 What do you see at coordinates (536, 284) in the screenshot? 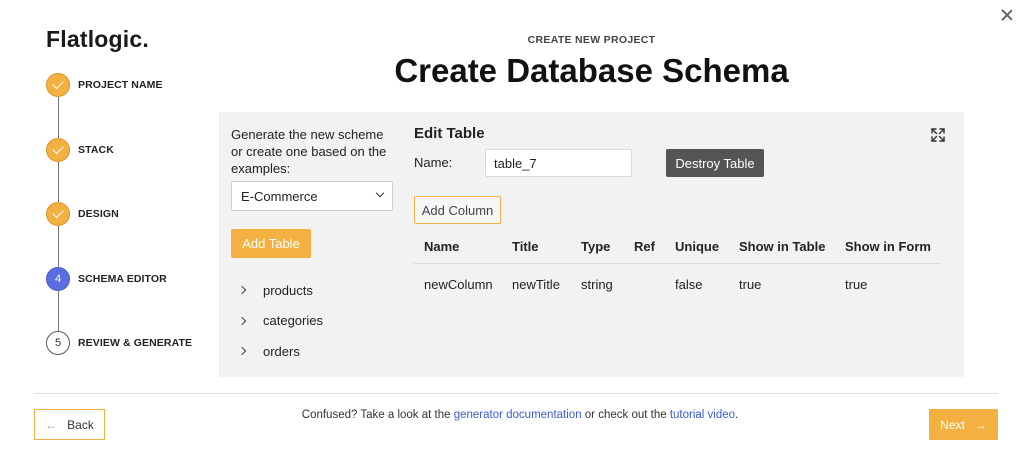
I see `column-title-cell: newTitle` at bounding box center [536, 284].